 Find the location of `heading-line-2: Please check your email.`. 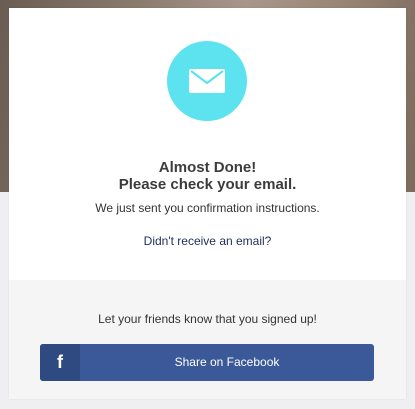

heading-line-2: Please check your email. is located at coordinates (207, 184).